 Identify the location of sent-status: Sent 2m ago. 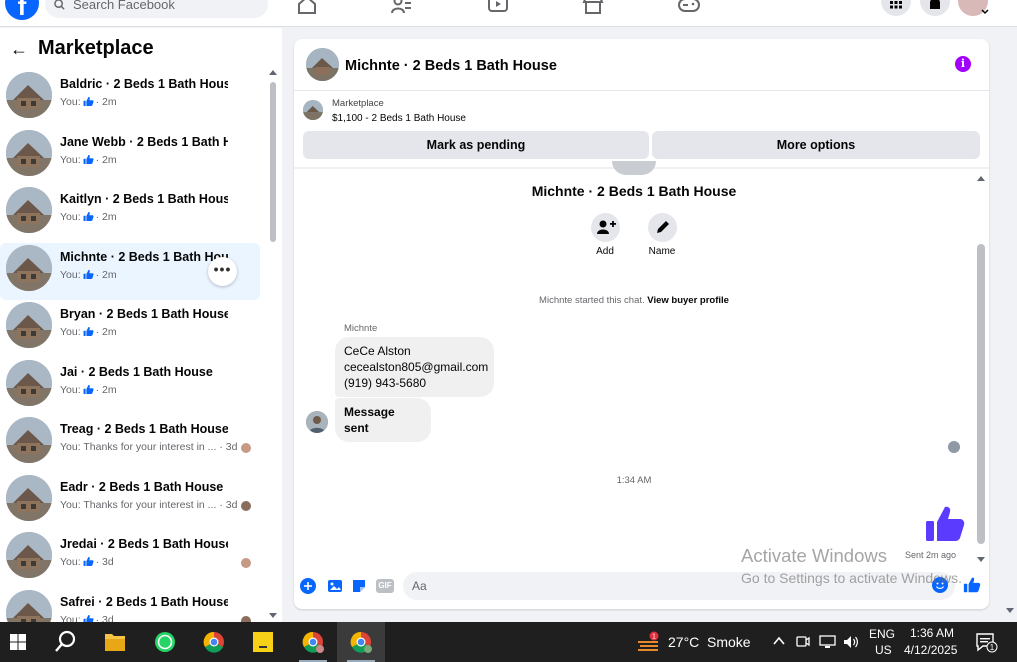
(931, 555).